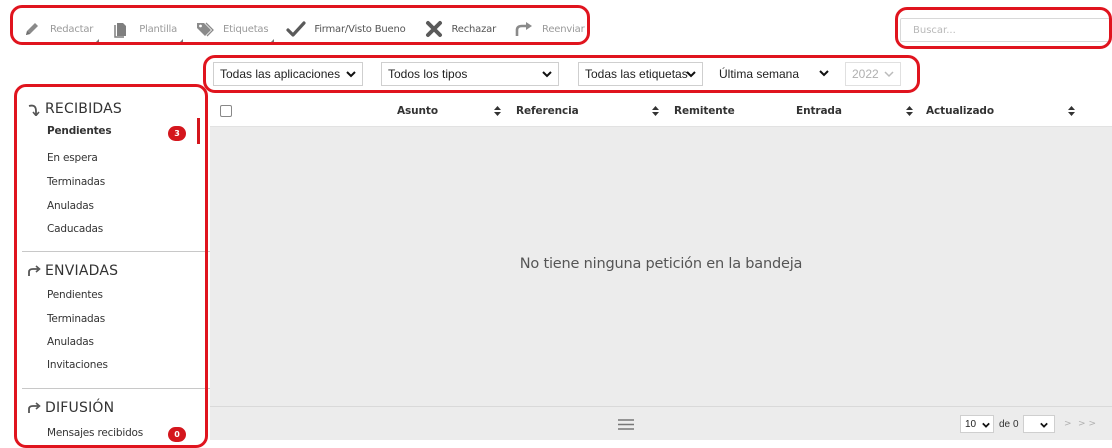 This screenshot has height=448, width=1112. What do you see at coordinates (759, 74) in the screenshot?
I see `period-filter-value: Última semana` at bounding box center [759, 74].